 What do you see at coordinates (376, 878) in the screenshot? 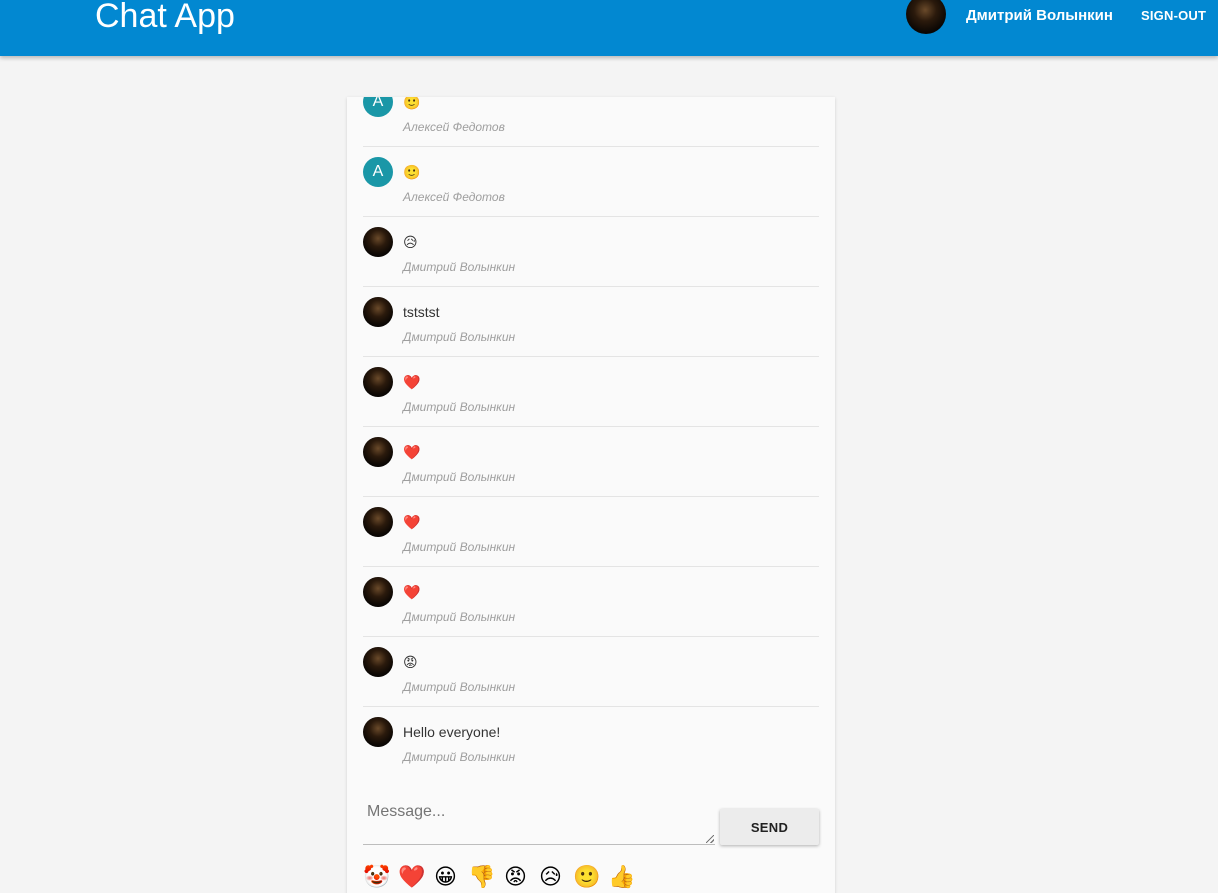
I see `emoji-clown-face-button: 🤡` at bounding box center [376, 878].